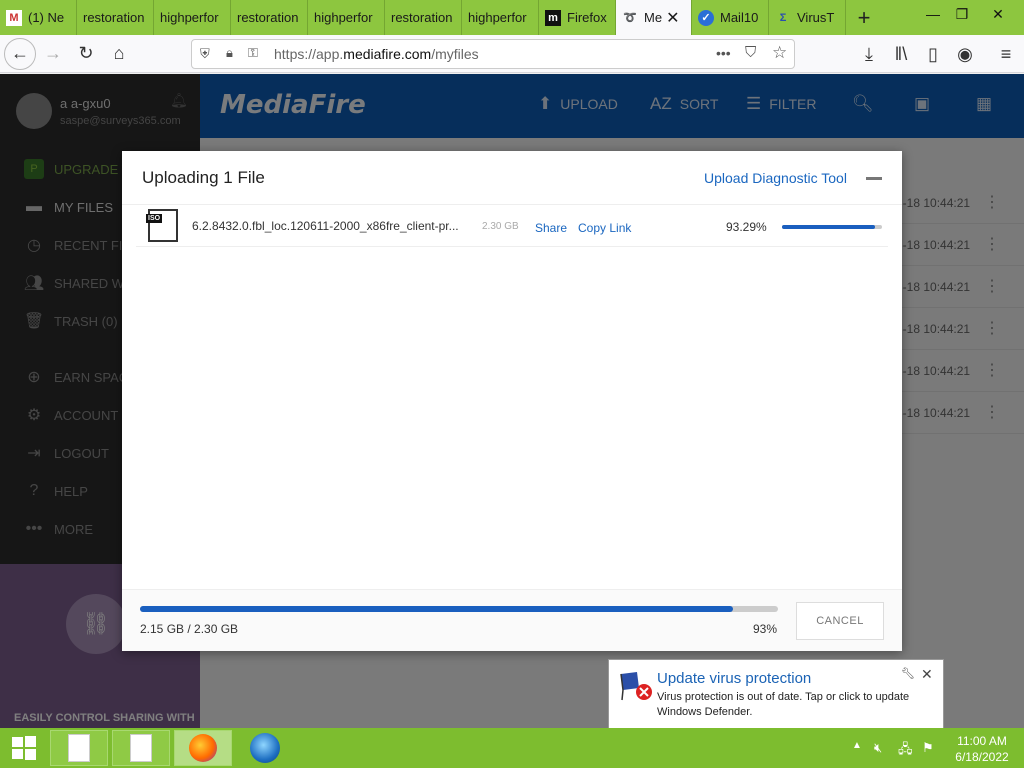 This screenshot has height=768, width=1024. I want to click on library-icon: ‖\, so click(901, 54).